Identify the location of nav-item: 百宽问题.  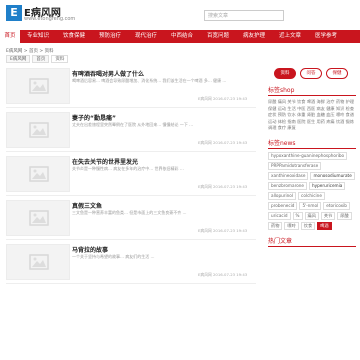
(218, 36).